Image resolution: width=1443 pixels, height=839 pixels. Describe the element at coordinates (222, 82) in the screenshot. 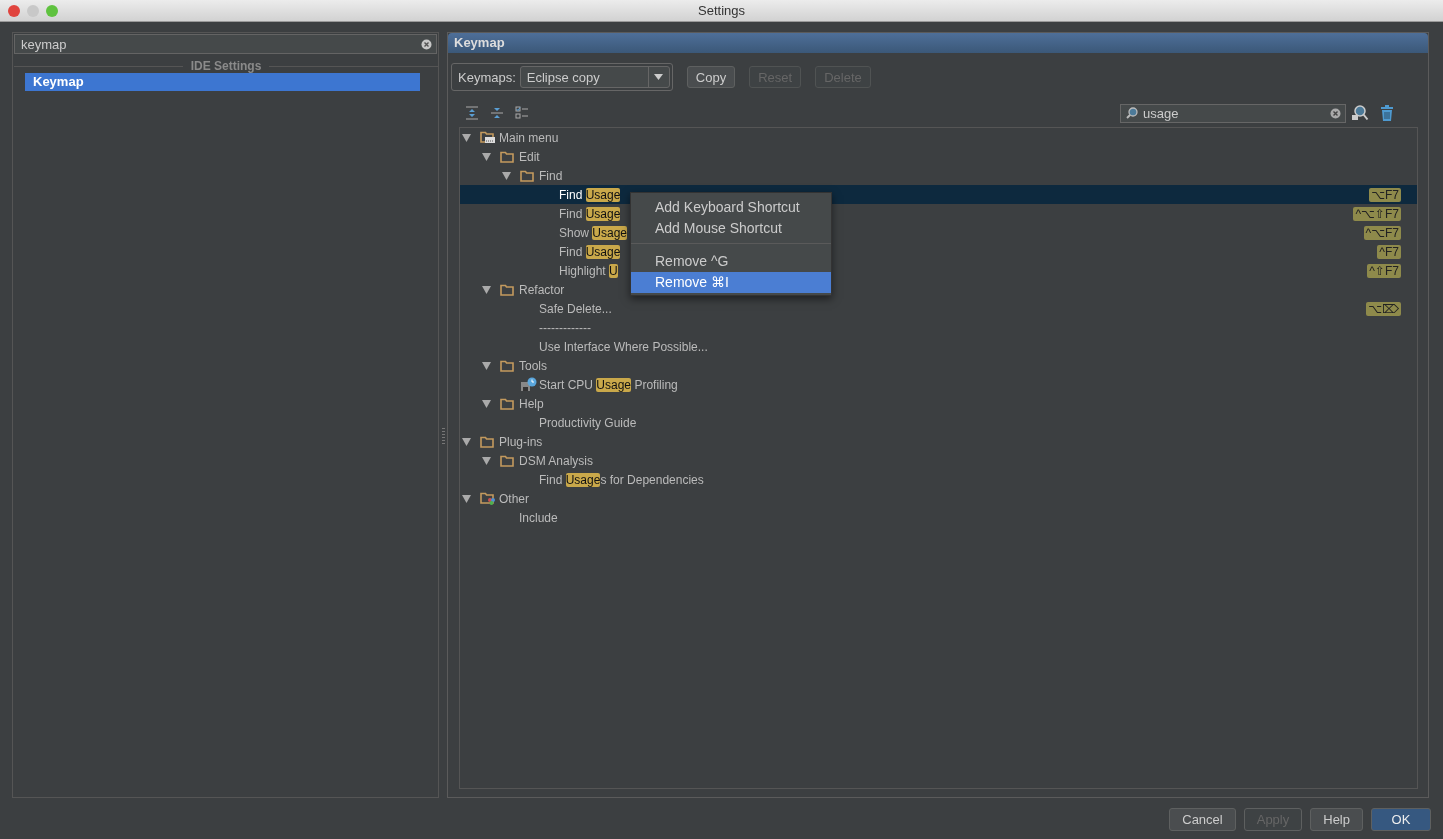

I see `sidebar-item: Keymap` at that location.